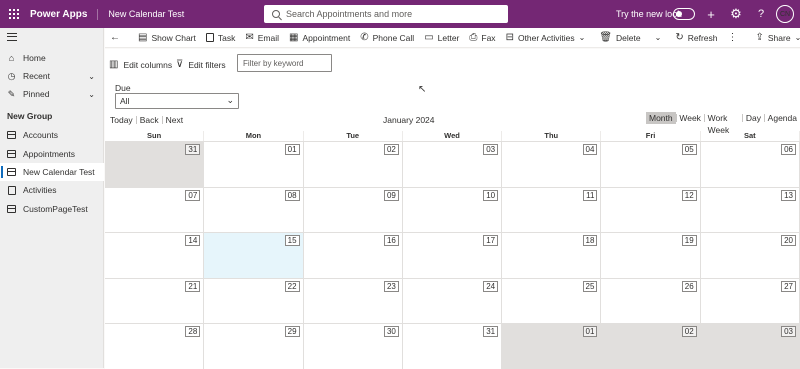  What do you see at coordinates (651, 300) in the screenshot?
I see `calendar-day-cell: 26` at bounding box center [651, 300].